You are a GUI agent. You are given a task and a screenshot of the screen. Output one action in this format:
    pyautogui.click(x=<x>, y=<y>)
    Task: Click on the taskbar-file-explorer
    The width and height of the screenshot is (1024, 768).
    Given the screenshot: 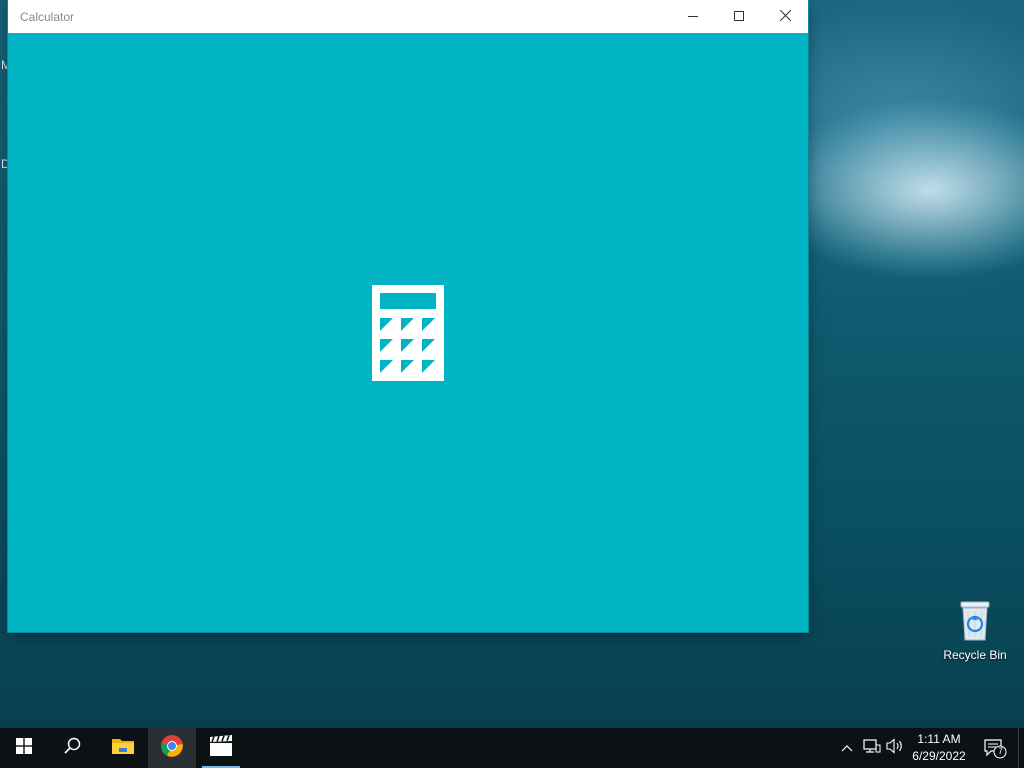 What is the action you would take?
    pyautogui.click(x=123, y=748)
    